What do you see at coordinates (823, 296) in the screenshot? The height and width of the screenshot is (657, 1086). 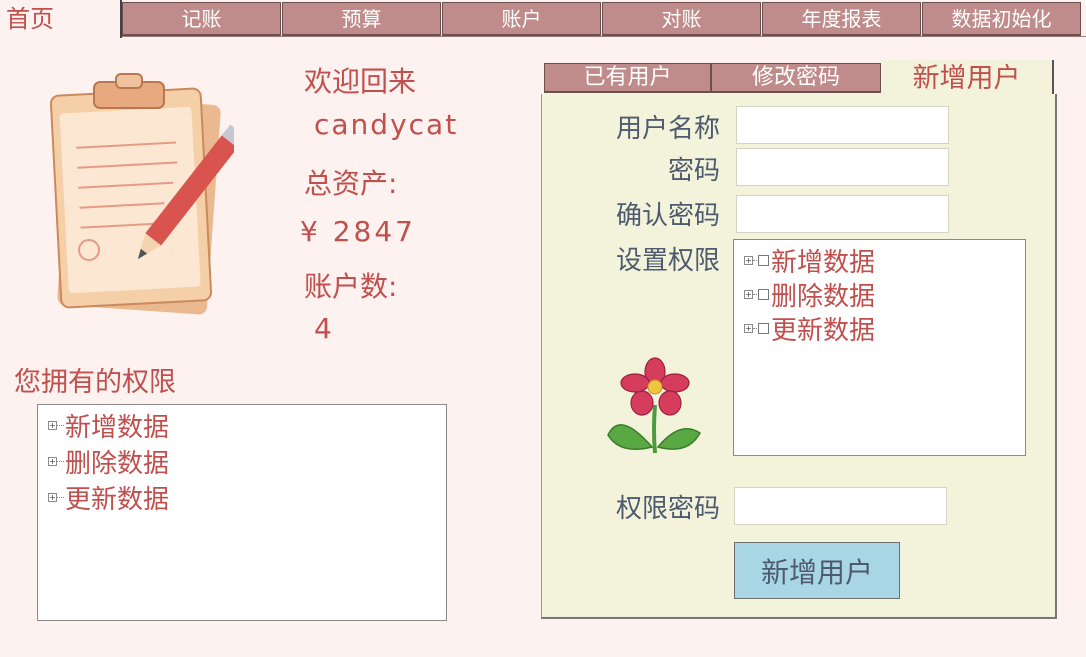 I see `permission-option-label: 删除数据` at bounding box center [823, 296].